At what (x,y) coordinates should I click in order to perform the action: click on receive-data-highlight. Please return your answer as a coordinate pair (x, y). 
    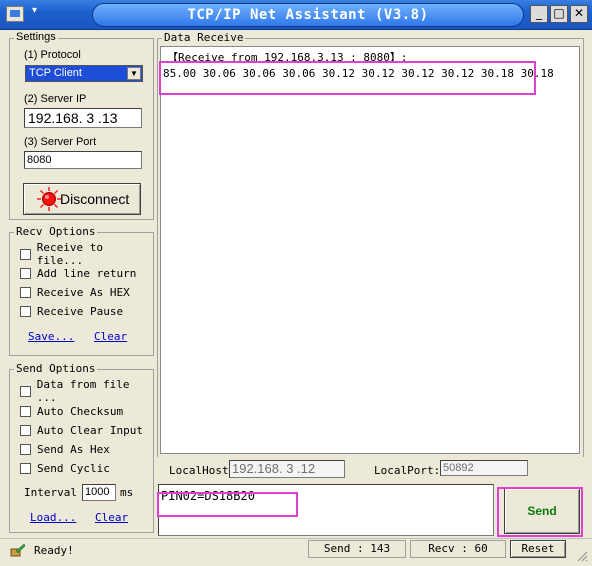
    Looking at the image, I should click on (347, 78).